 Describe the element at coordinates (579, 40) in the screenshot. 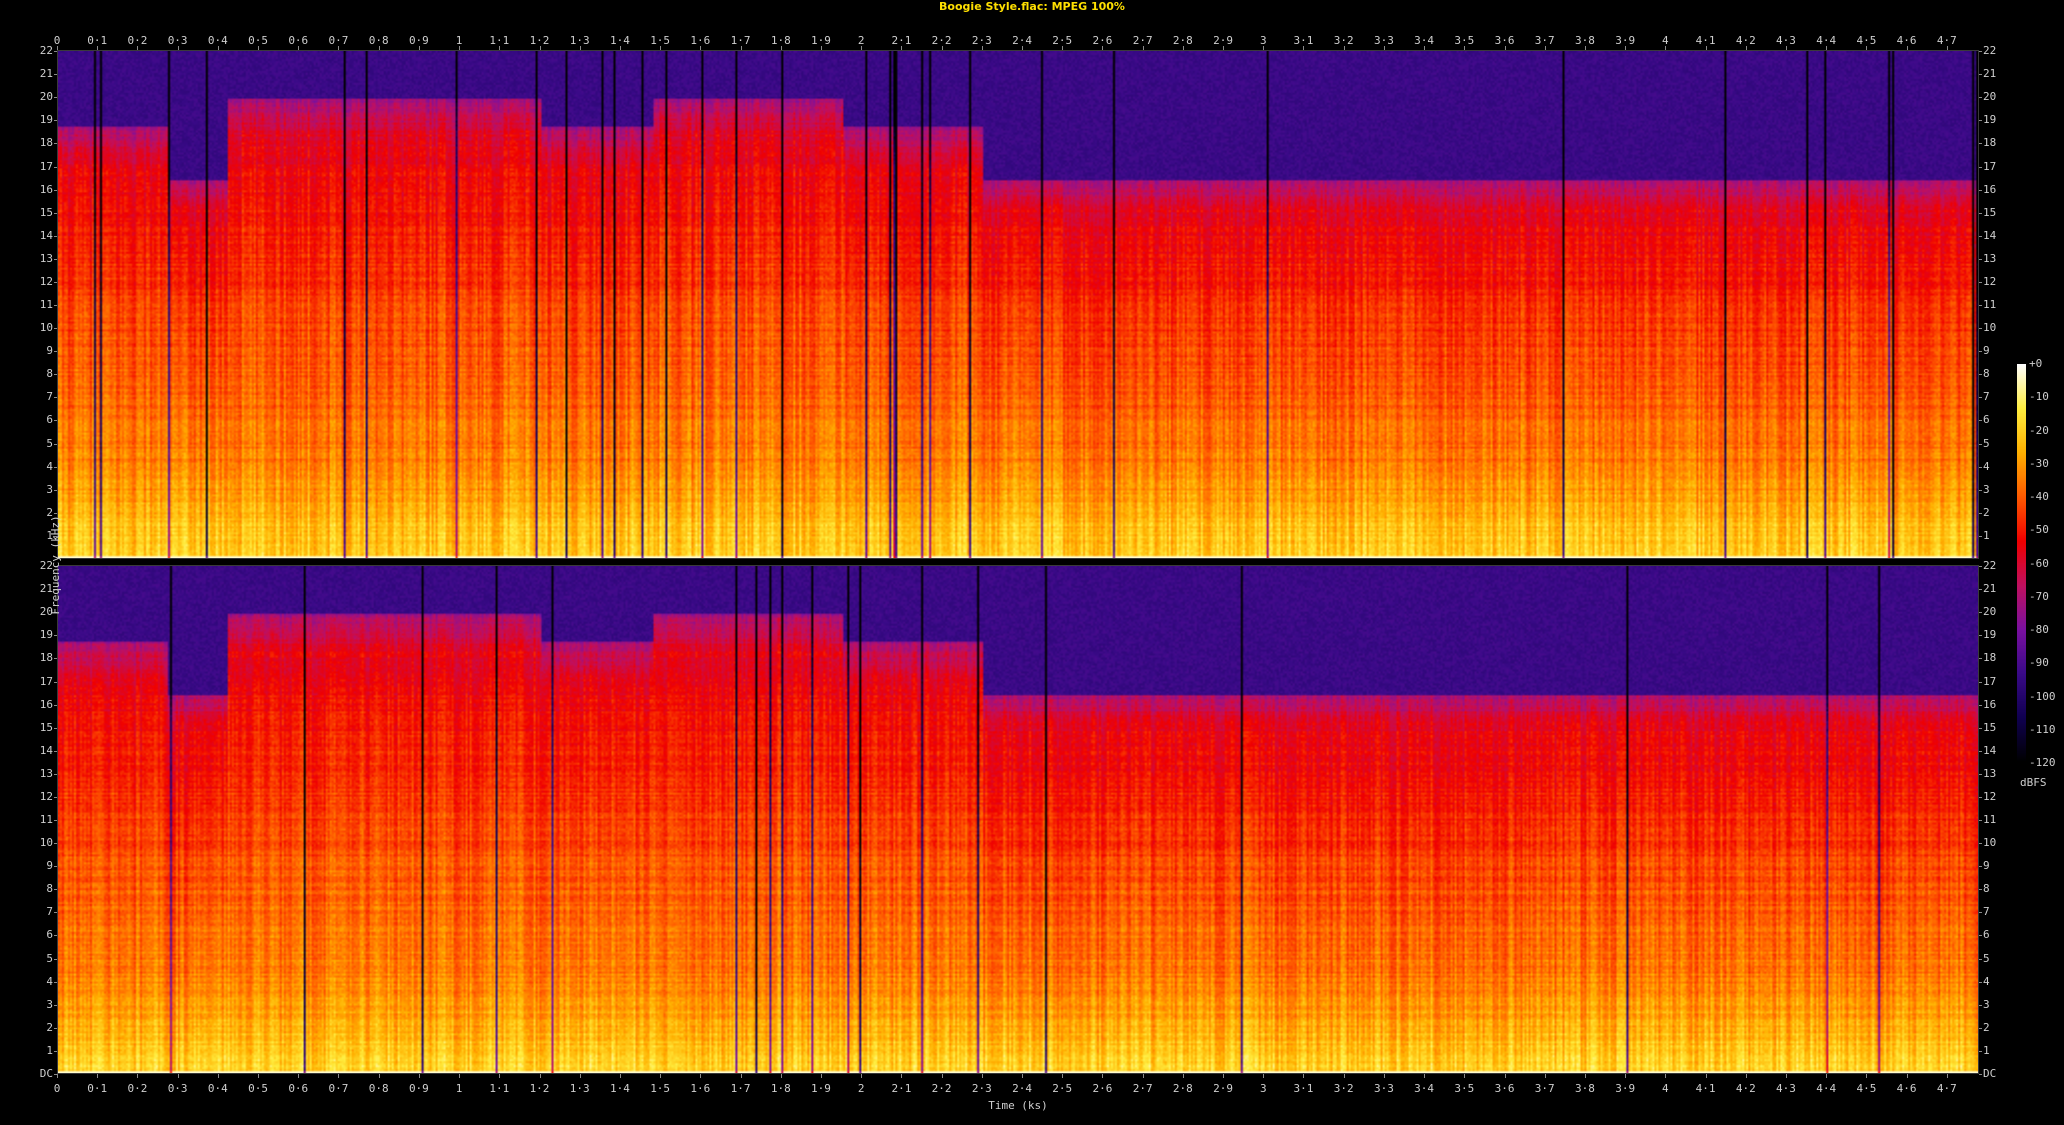

I see `x-tick-label-top: 1·3` at that location.